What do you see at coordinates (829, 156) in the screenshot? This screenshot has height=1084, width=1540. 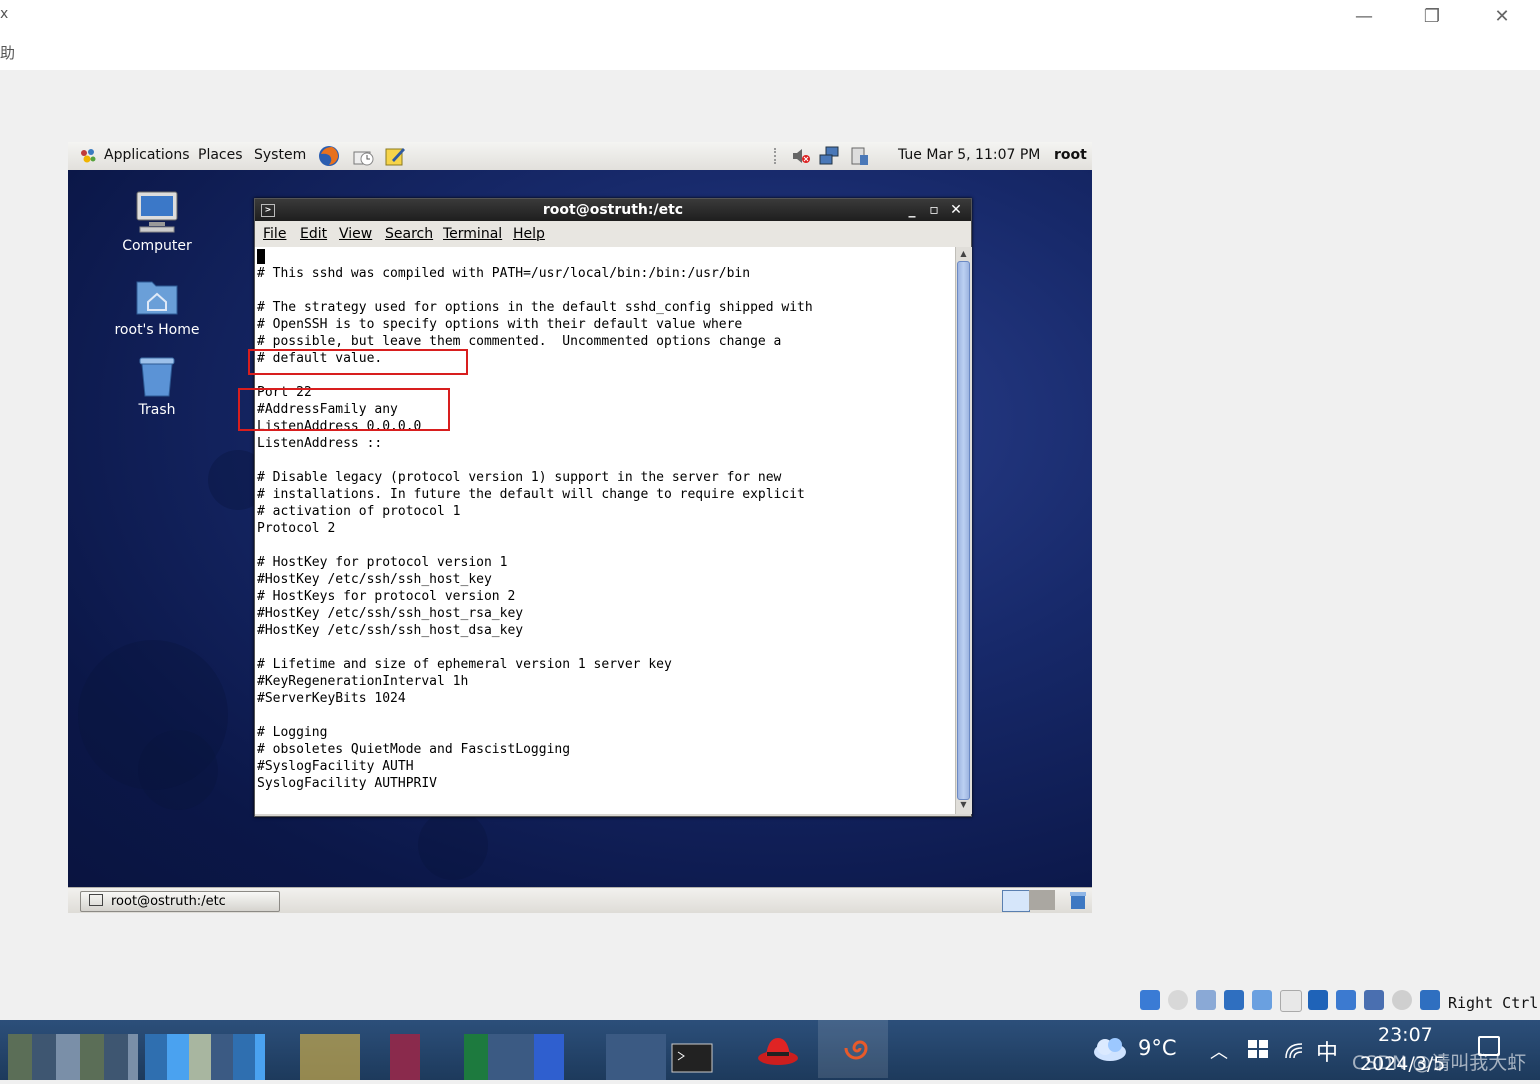 I see `network-icon` at bounding box center [829, 156].